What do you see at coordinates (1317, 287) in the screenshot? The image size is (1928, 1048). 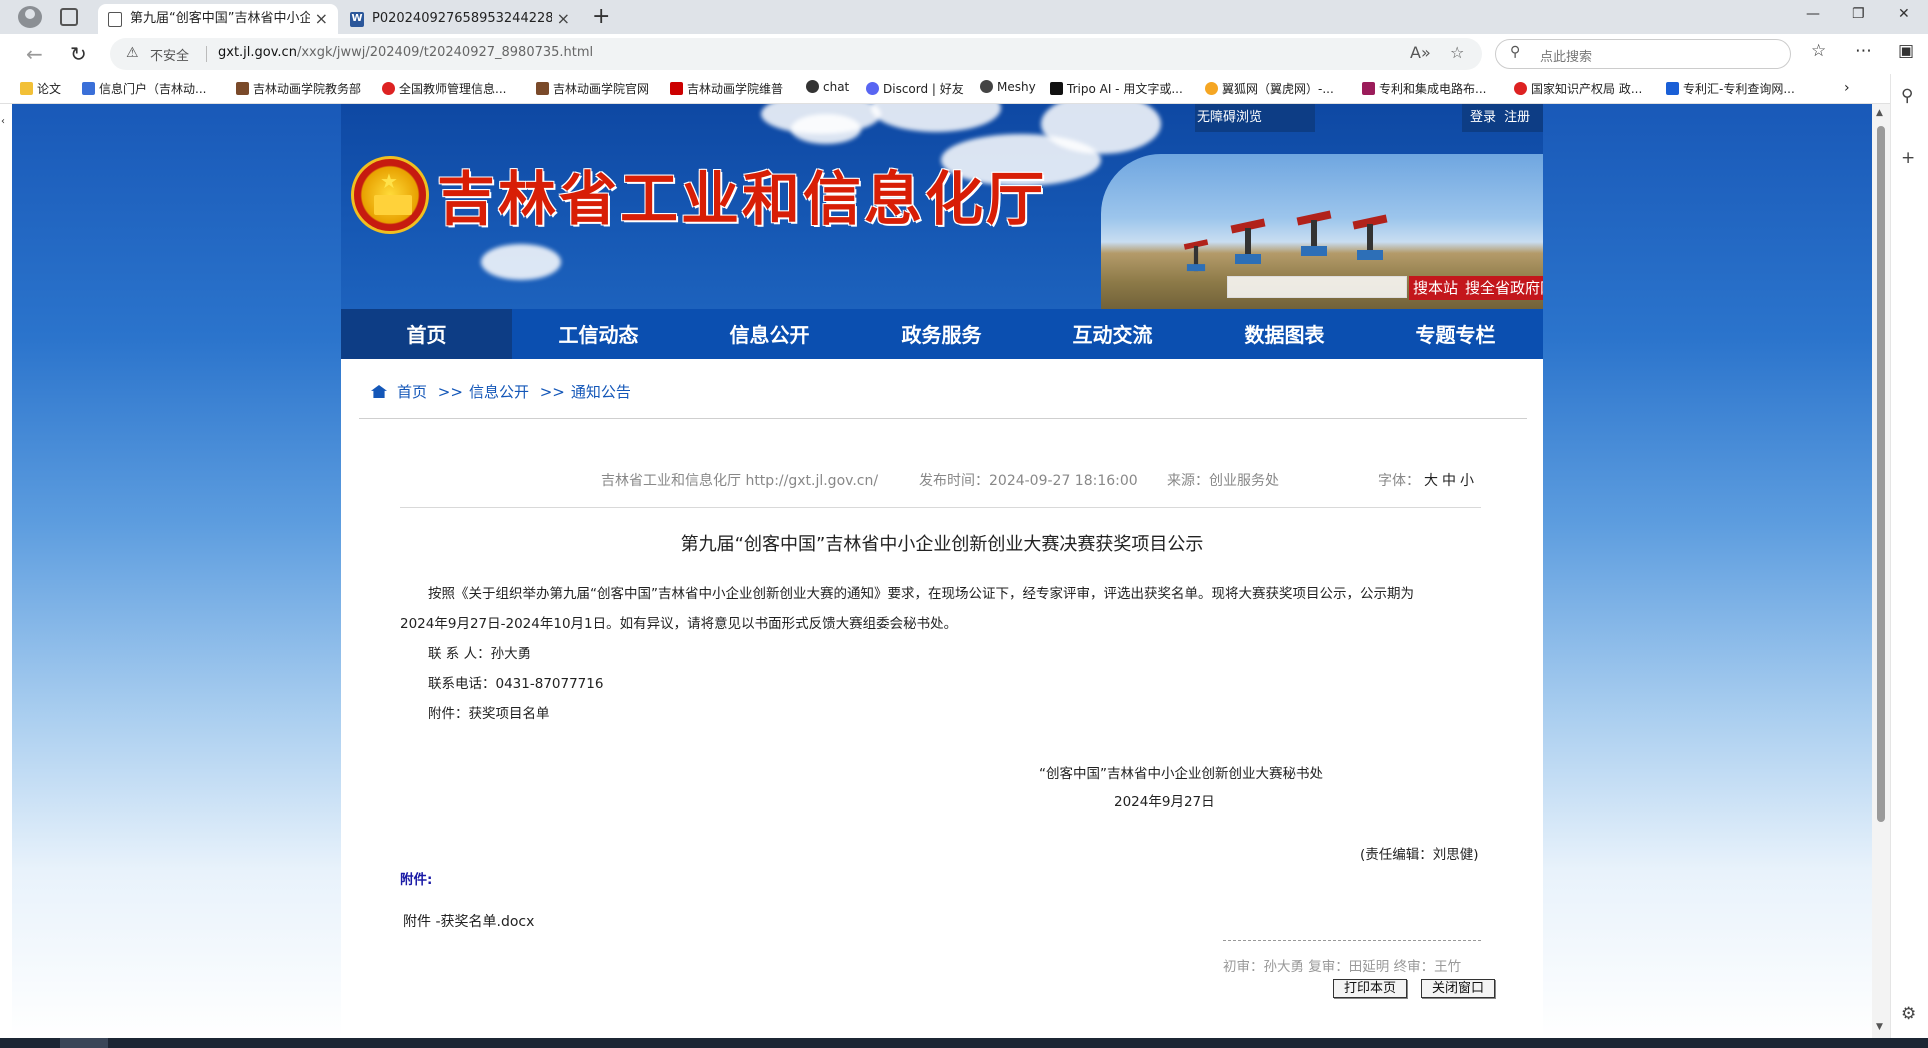 I see `site-search-input` at bounding box center [1317, 287].